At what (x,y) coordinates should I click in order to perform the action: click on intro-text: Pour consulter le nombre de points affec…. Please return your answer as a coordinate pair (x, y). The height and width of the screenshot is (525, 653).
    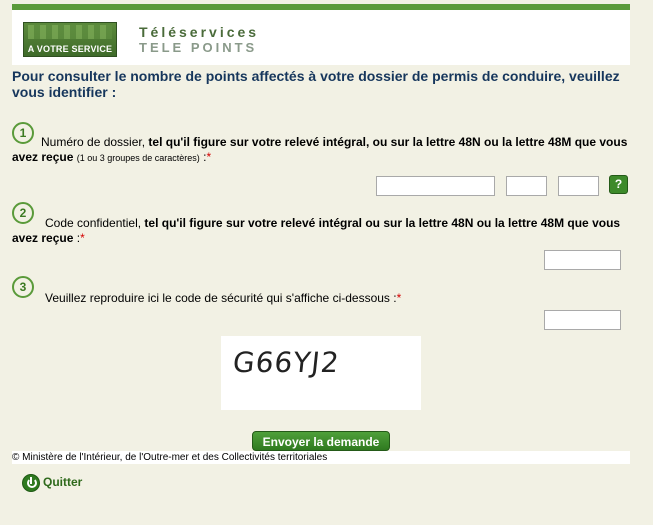
    Looking at the image, I should click on (316, 84).